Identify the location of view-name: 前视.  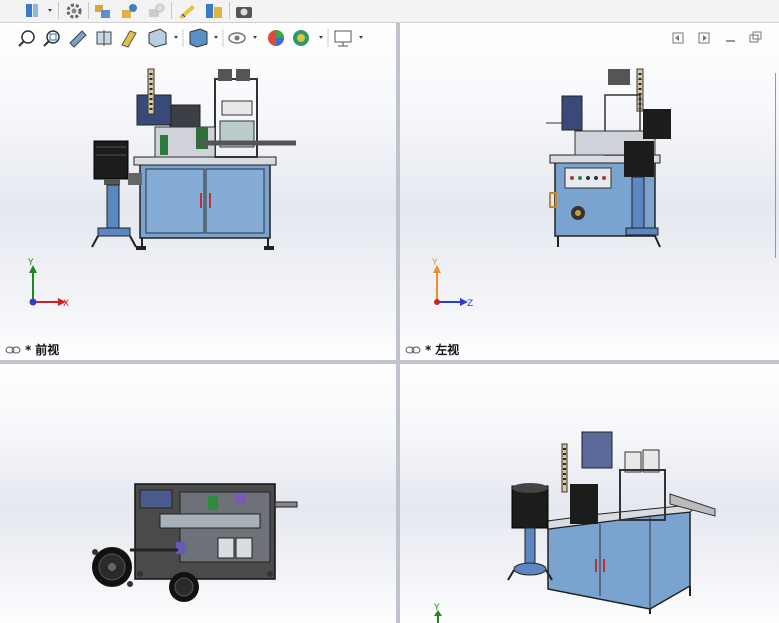
(47, 350).